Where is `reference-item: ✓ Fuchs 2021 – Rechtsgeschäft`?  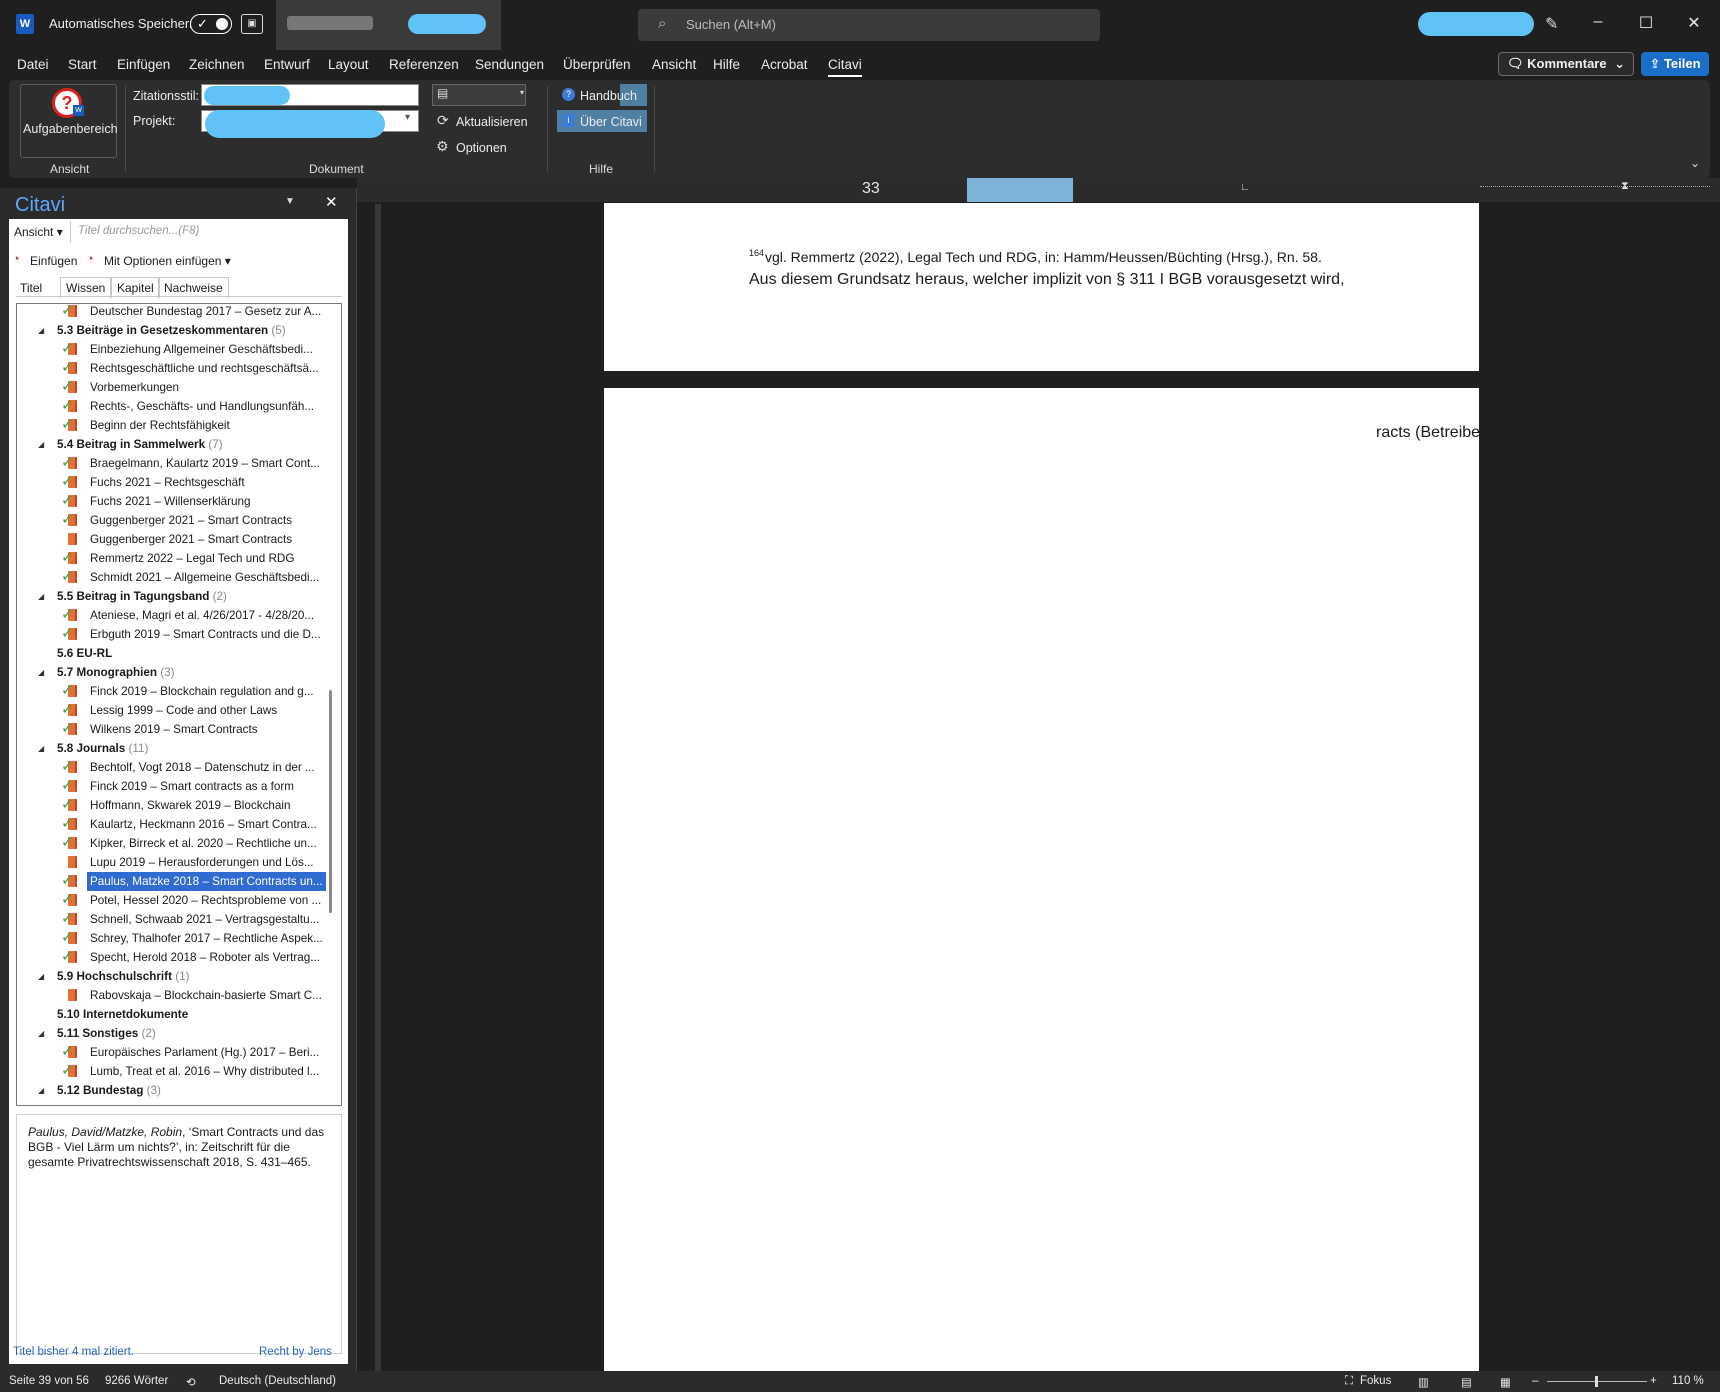
reference-item: ✓ Fuchs 2021 – Rechtsgeschäft is located at coordinates (172, 482).